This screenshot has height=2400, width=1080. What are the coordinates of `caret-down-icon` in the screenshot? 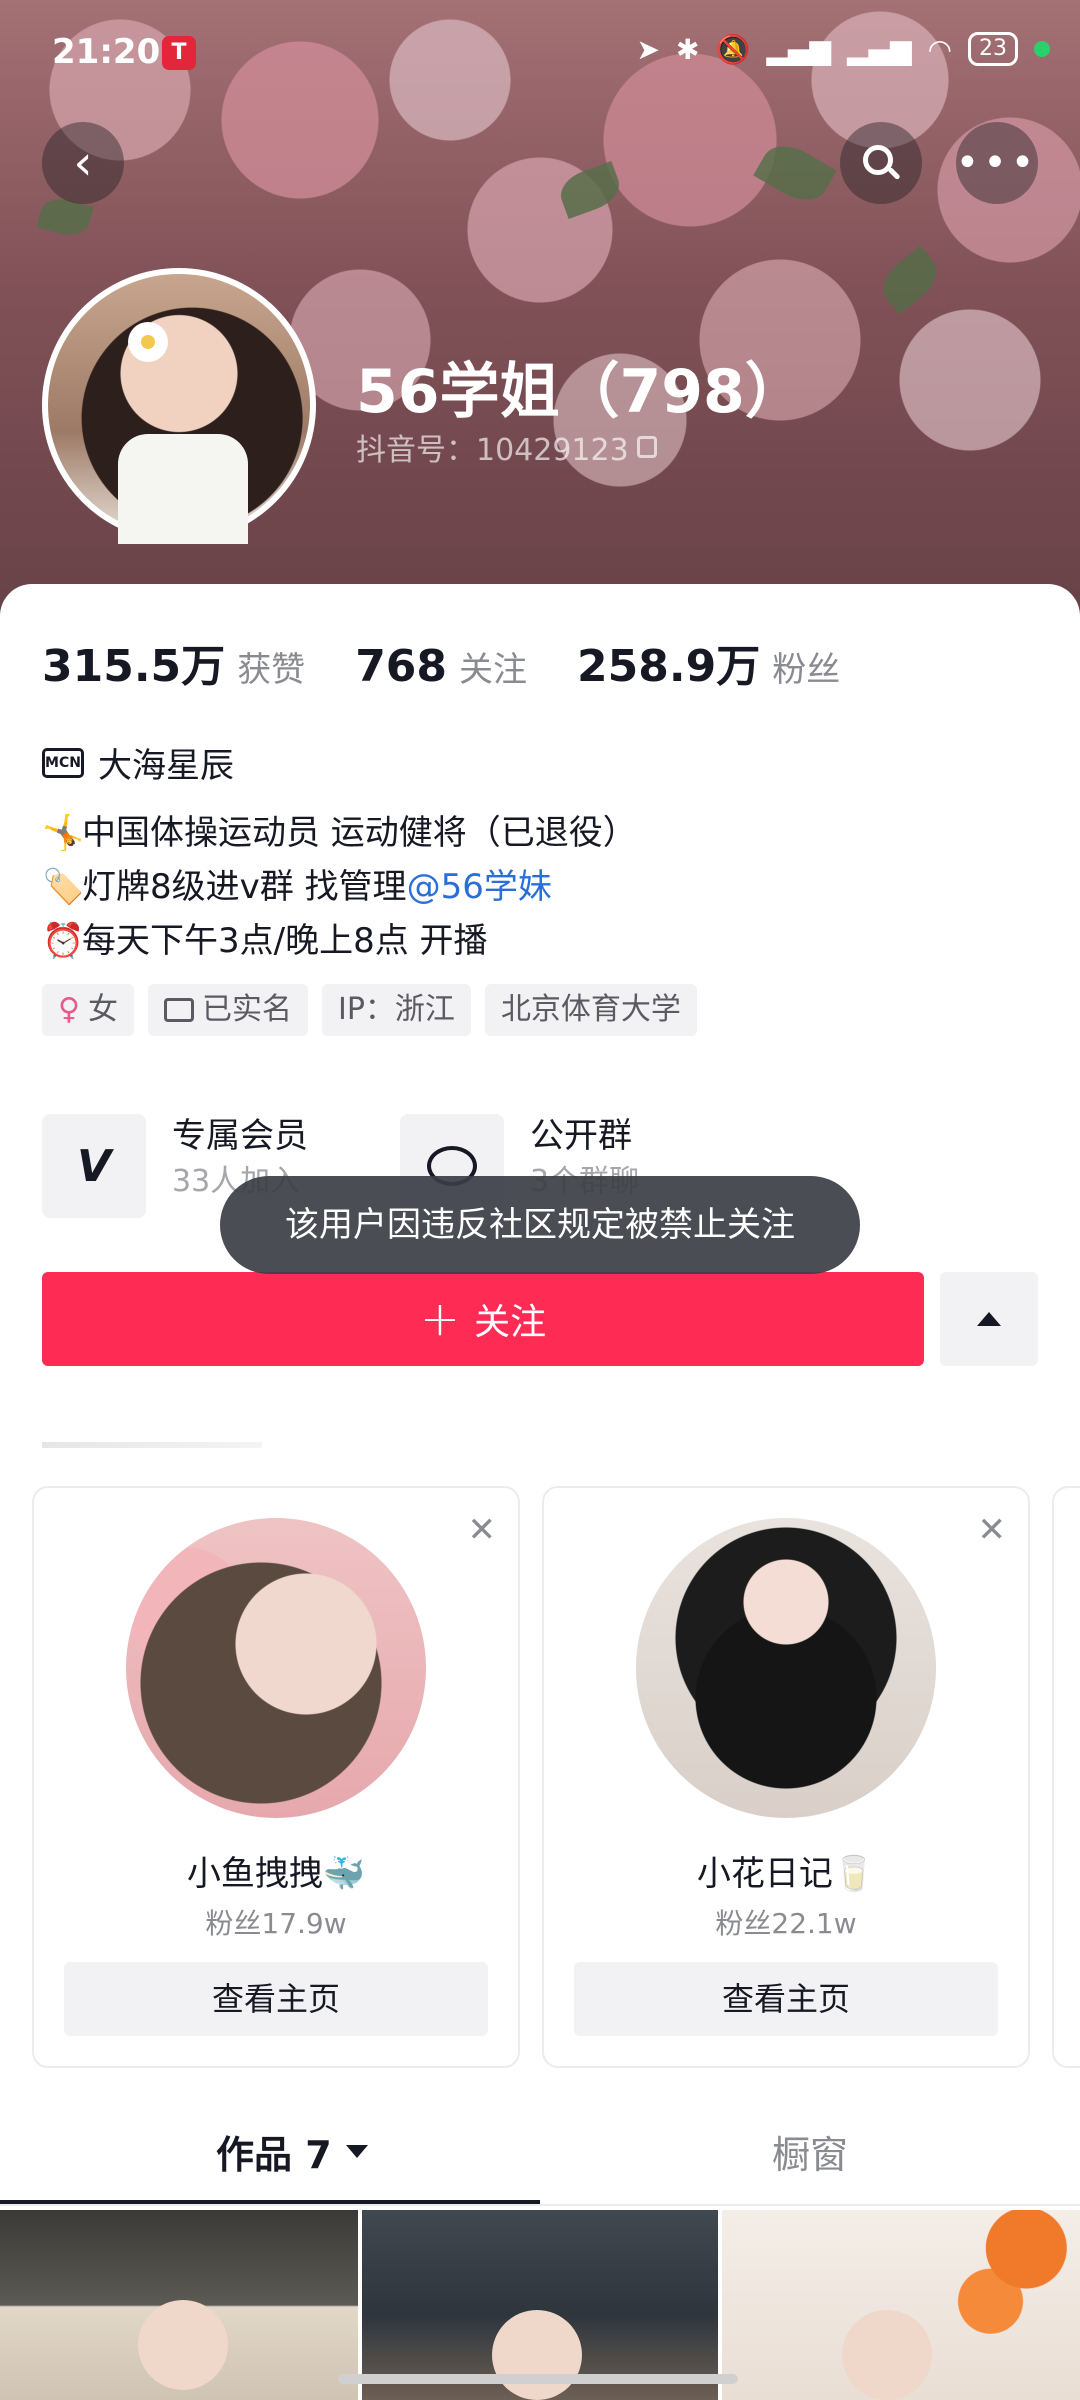 It's located at (356, 2151).